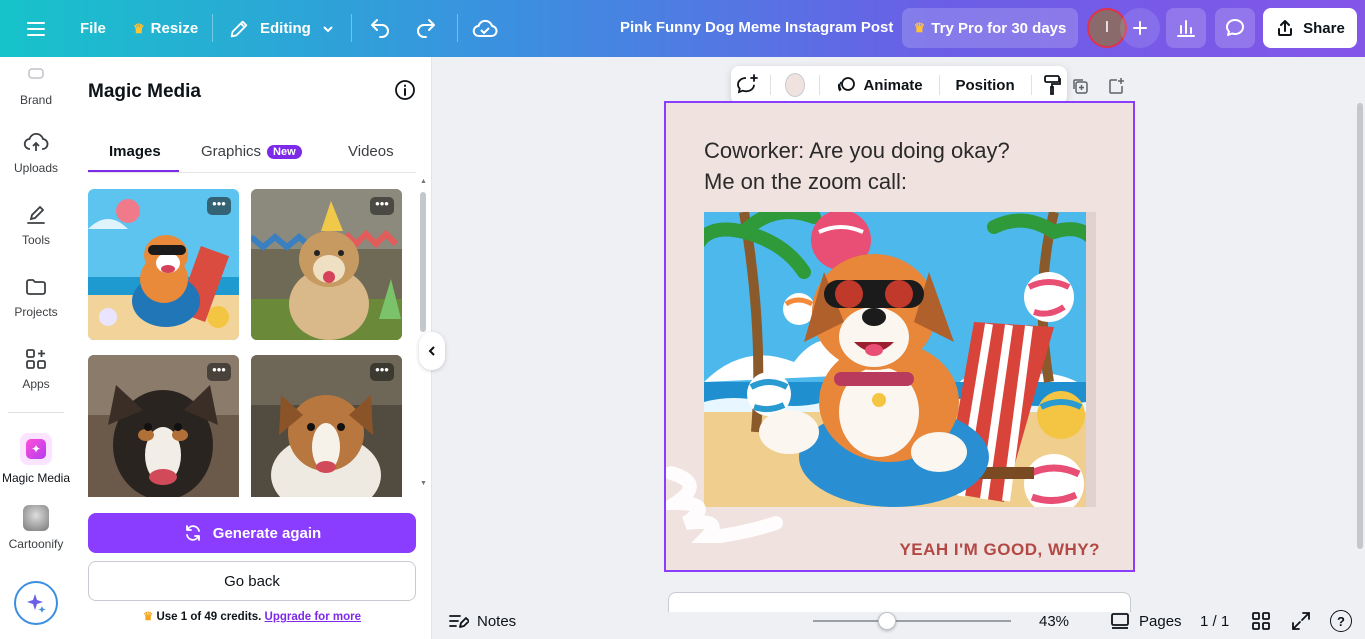 The width and height of the screenshot is (1365, 639). I want to click on comments-button, so click(1235, 28).